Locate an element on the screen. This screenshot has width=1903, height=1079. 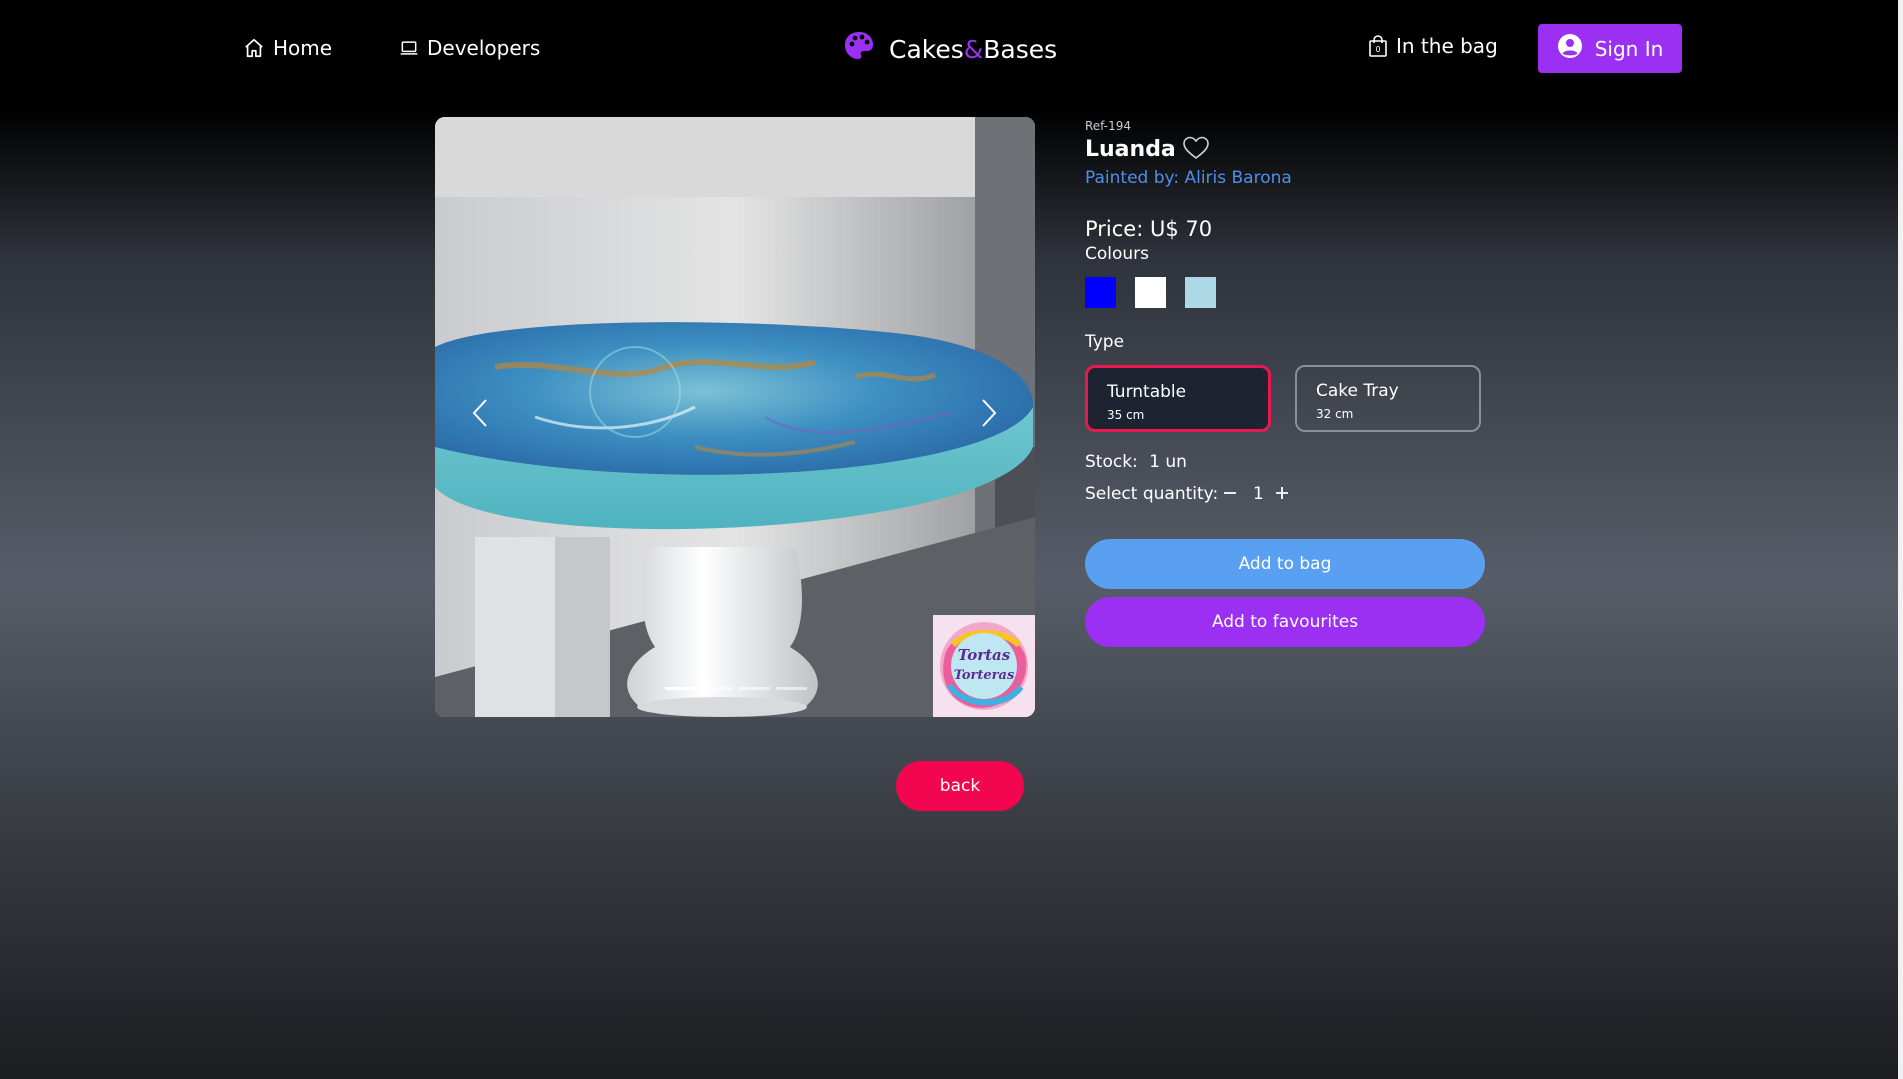
stock-info: Stock: 1 un is located at coordinates (1136, 462).